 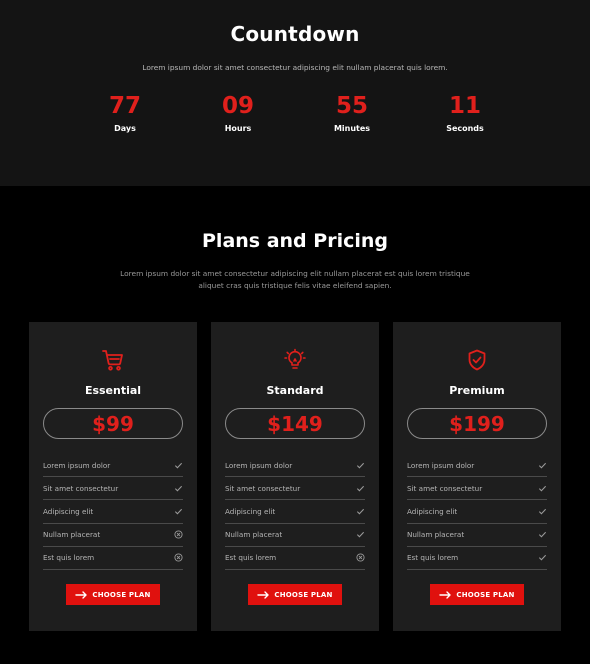 I want to click on countdown-hours: 09 Hours, so click(x=238, y=112).